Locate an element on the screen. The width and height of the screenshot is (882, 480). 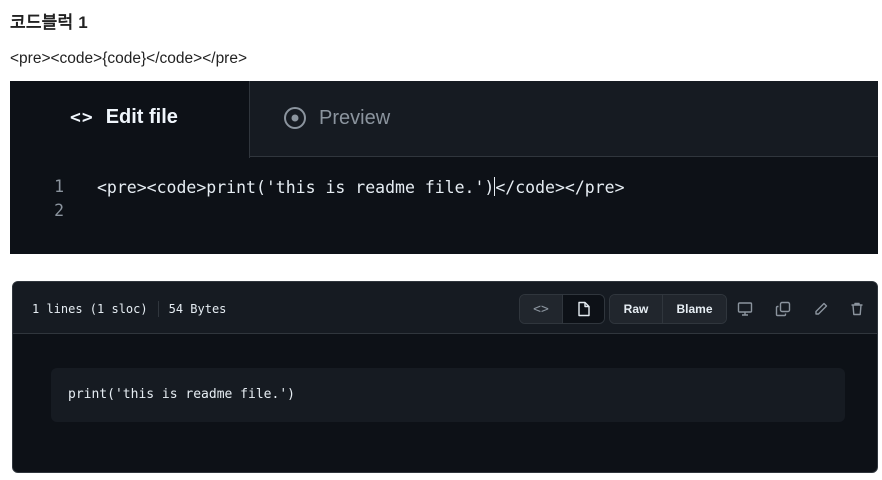
raw-button: Raw is located at coordinates (636, 309).